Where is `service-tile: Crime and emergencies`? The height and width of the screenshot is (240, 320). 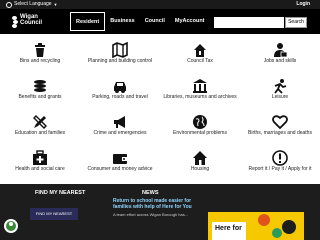
service-tile: Crime and emergencies is located at coordinates (120, 124).